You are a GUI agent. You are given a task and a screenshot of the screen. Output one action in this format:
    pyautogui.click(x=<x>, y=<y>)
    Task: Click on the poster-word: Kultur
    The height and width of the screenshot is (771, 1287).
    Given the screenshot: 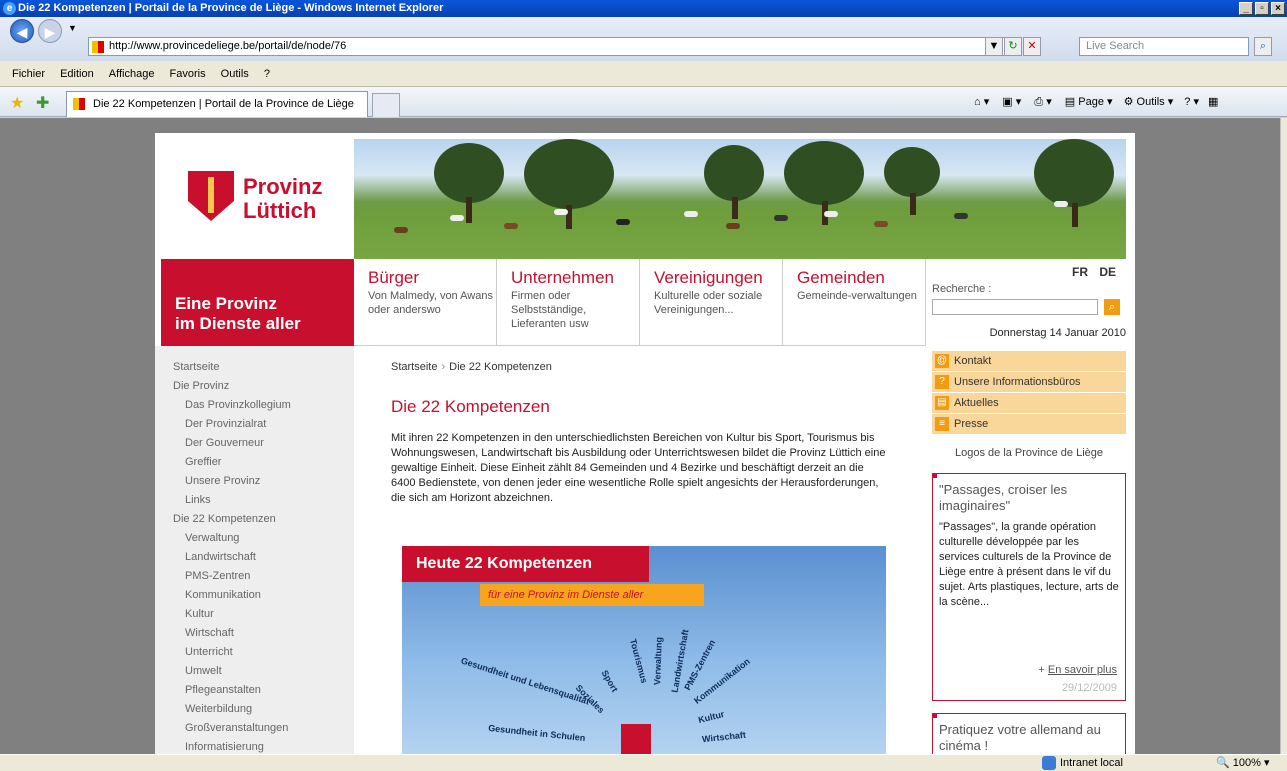 What is the action you would take?
    pyautogui.click(x=711, y=717)
    